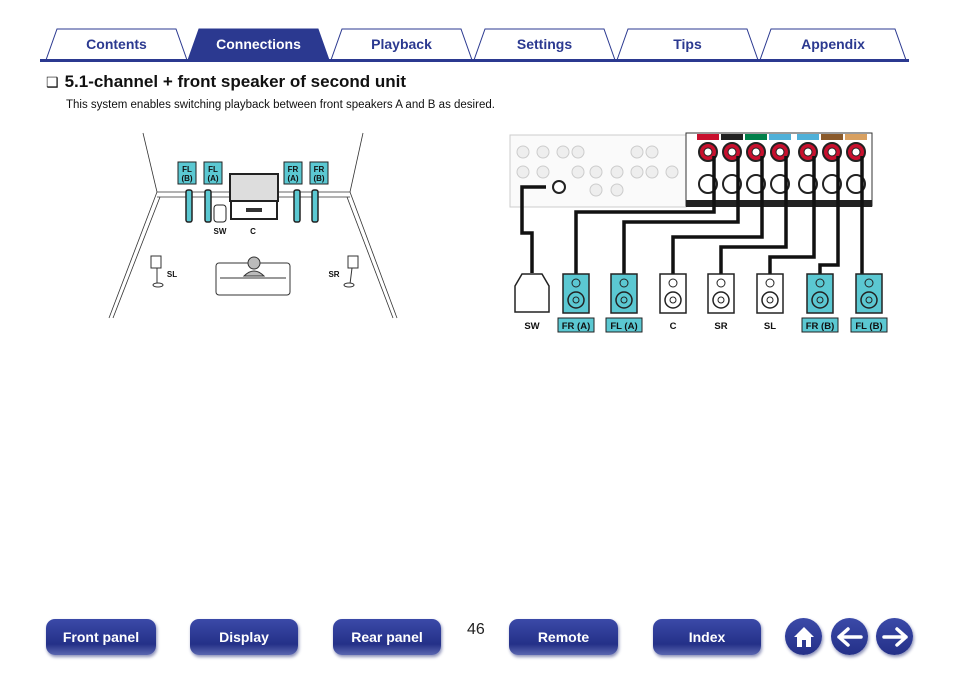 This screenshot has height=673, width=954. I want to click on speaker-label: FR (B), so click(820, 326).